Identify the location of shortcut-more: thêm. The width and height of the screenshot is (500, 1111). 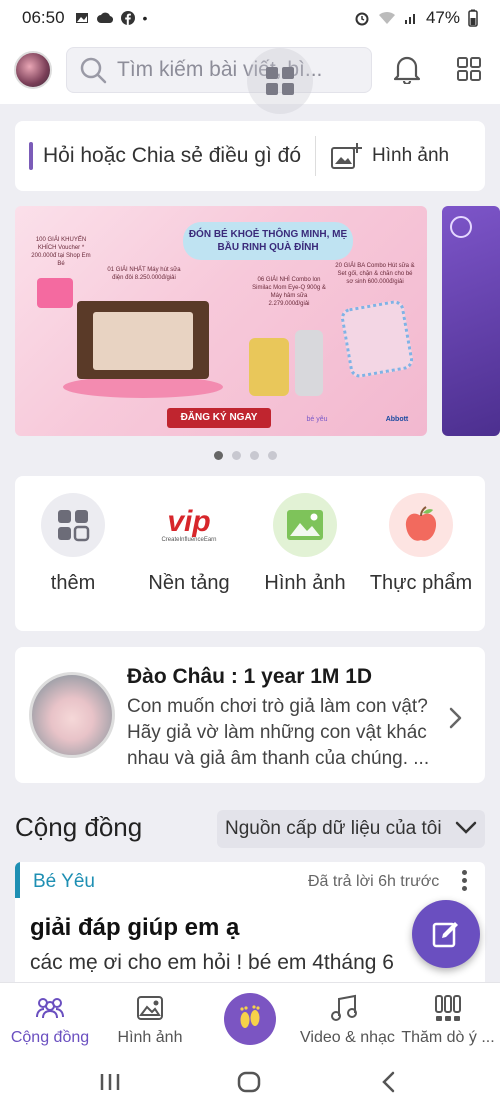
(73, 544).